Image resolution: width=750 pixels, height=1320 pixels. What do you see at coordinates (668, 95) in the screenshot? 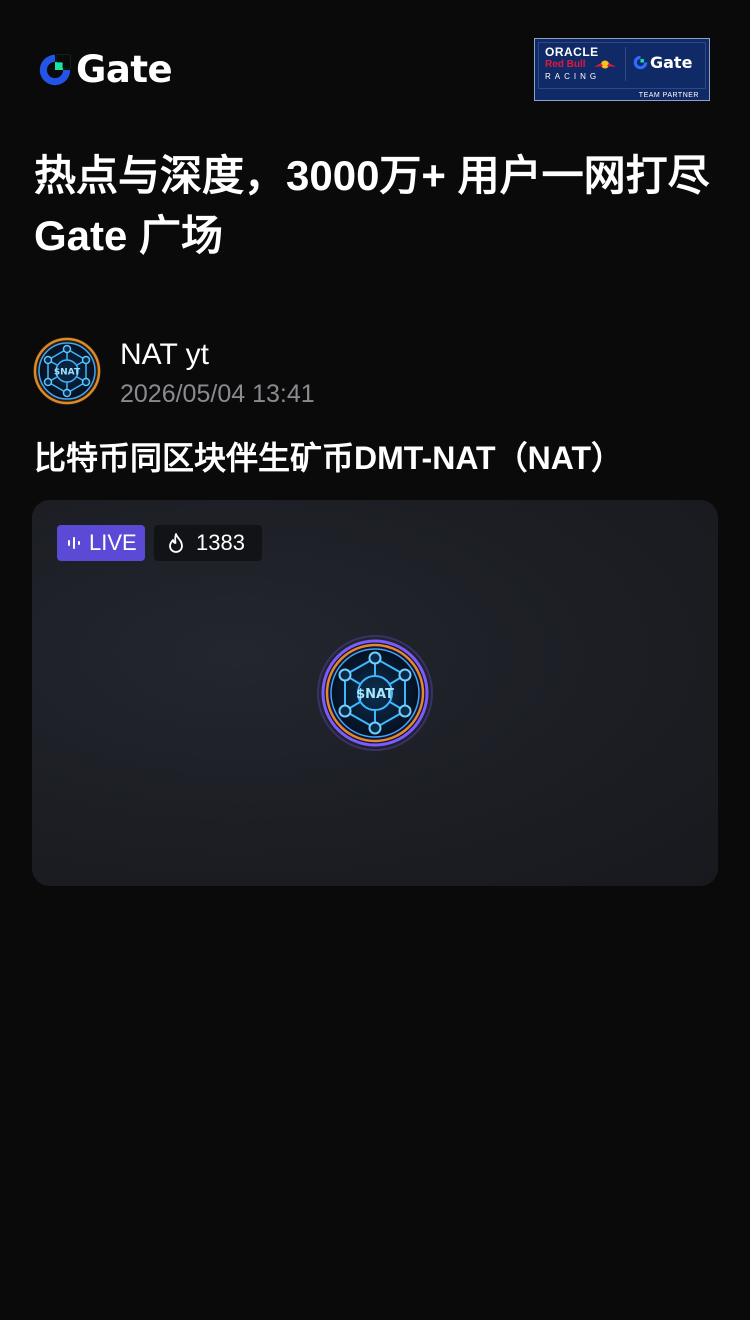
I see `team-partner-label: TEAM PARTNER` at bounding box center [668, 95].